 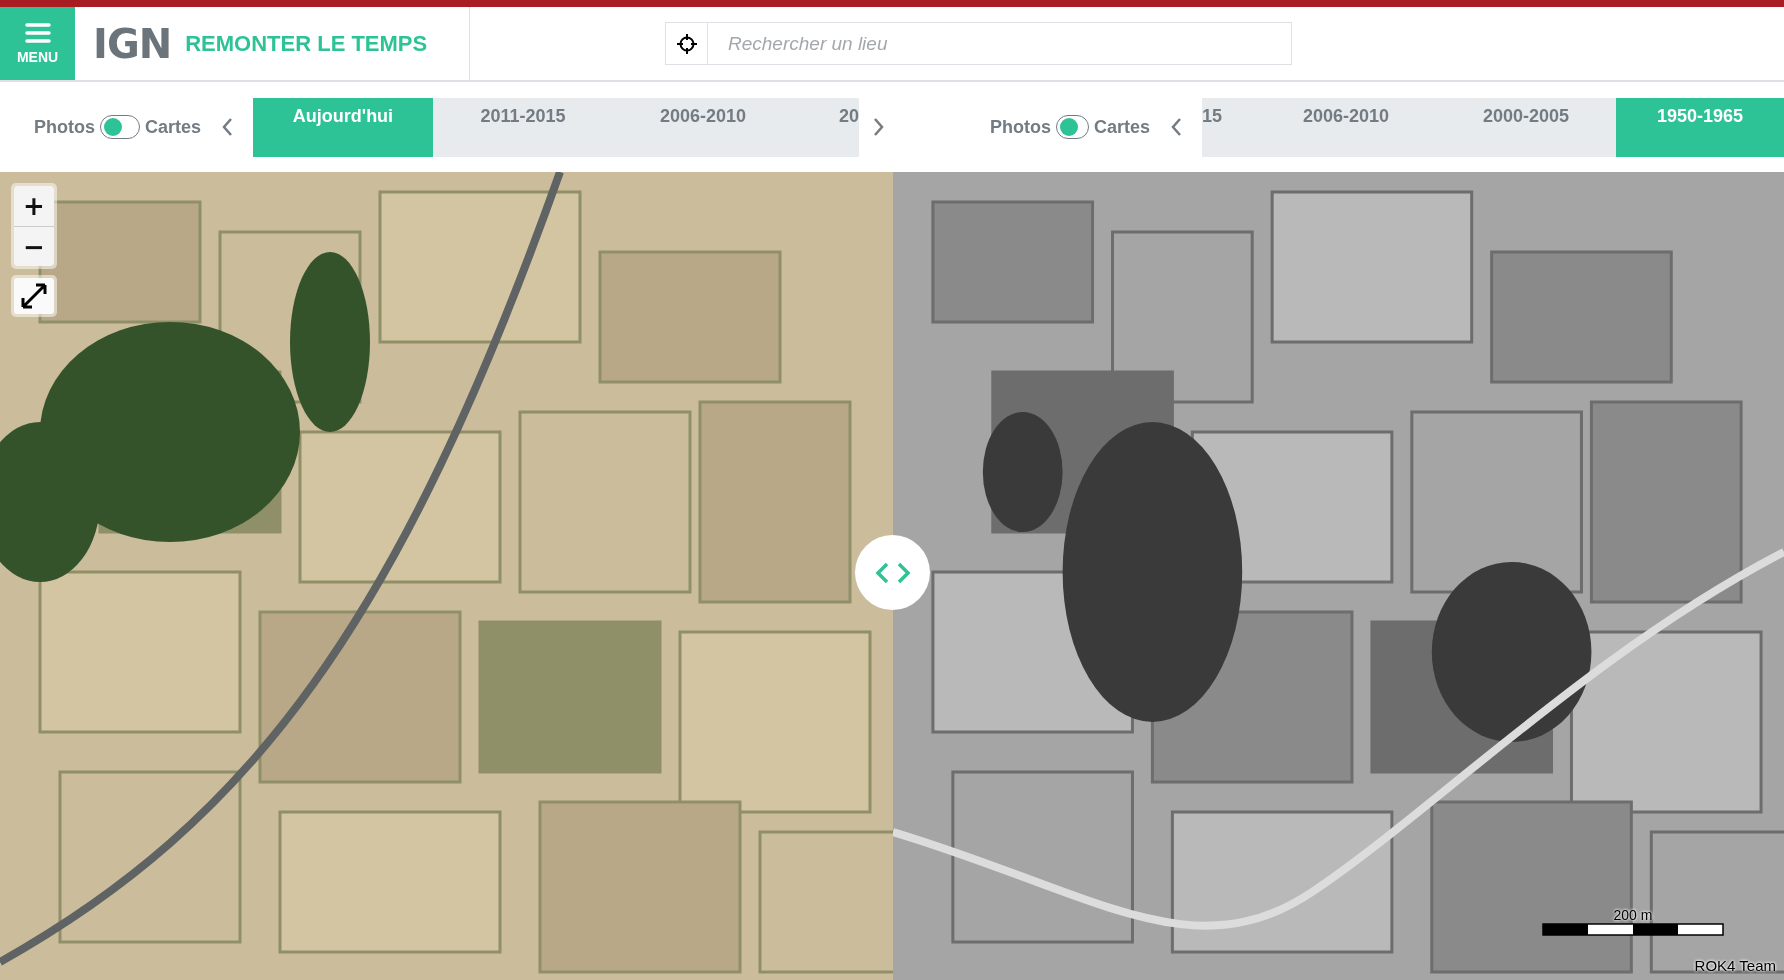 What do you see at coordinates (1633, 915) in the screenshot?
I see `scale-label: 200 m` at bounding box center [1633, 915].